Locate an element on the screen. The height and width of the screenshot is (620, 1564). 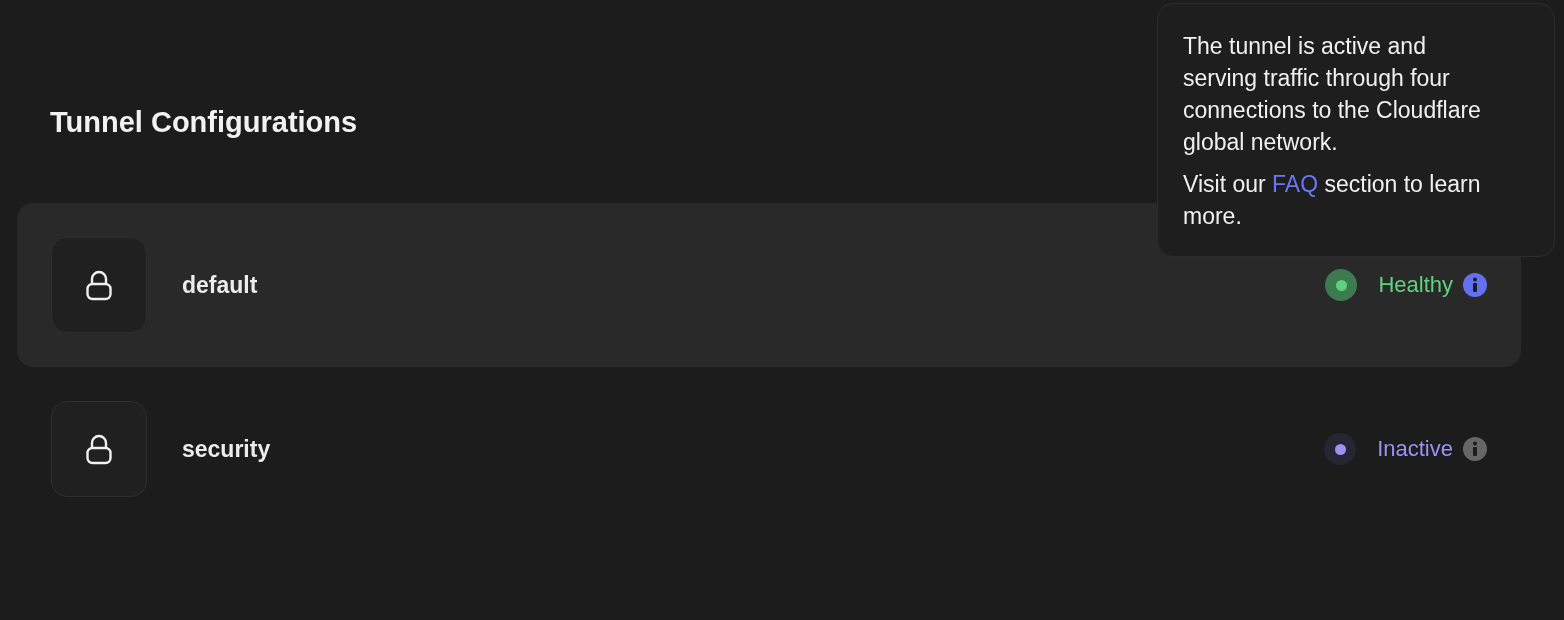
status-label: Healthy is located at coordinates (1415, 285).